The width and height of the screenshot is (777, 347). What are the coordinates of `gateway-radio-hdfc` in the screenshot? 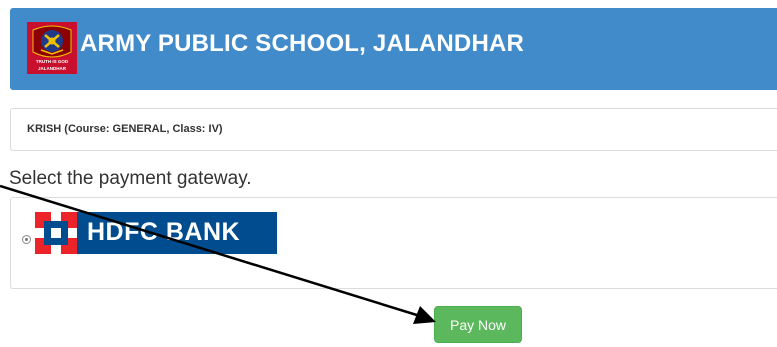 It's located at (26, 239).